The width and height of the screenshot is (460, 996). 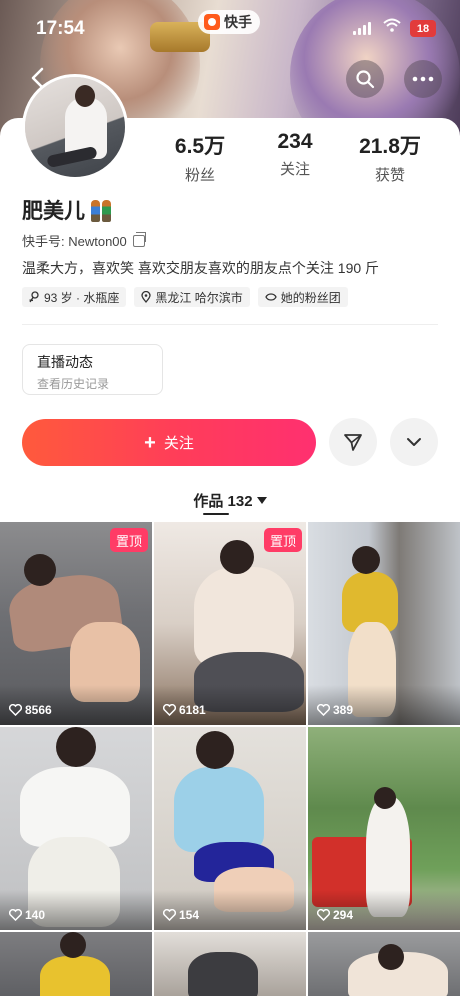 I want to click on work-likes-count: 6181, so click(x=192, y=710).